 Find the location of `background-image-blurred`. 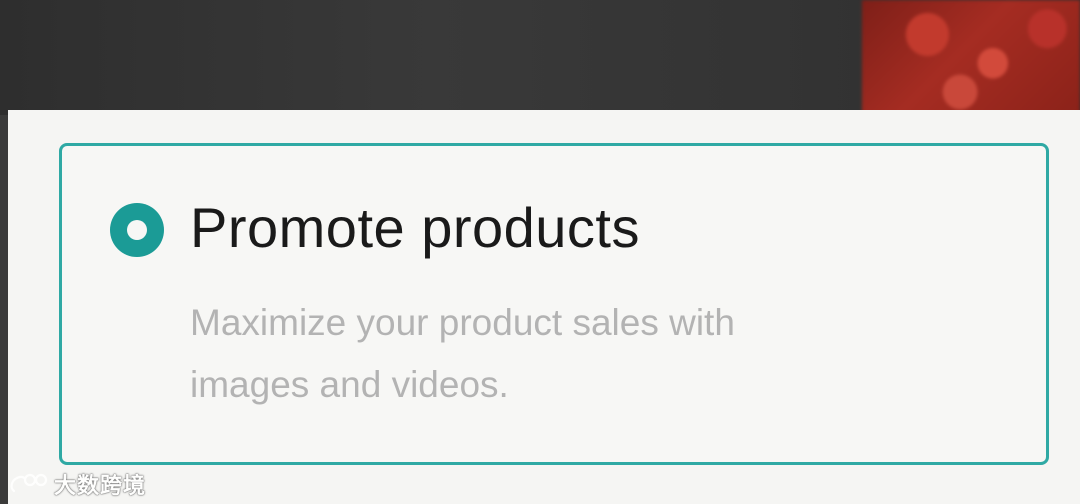

background-image-blurred is located at coordinates (971, 57).